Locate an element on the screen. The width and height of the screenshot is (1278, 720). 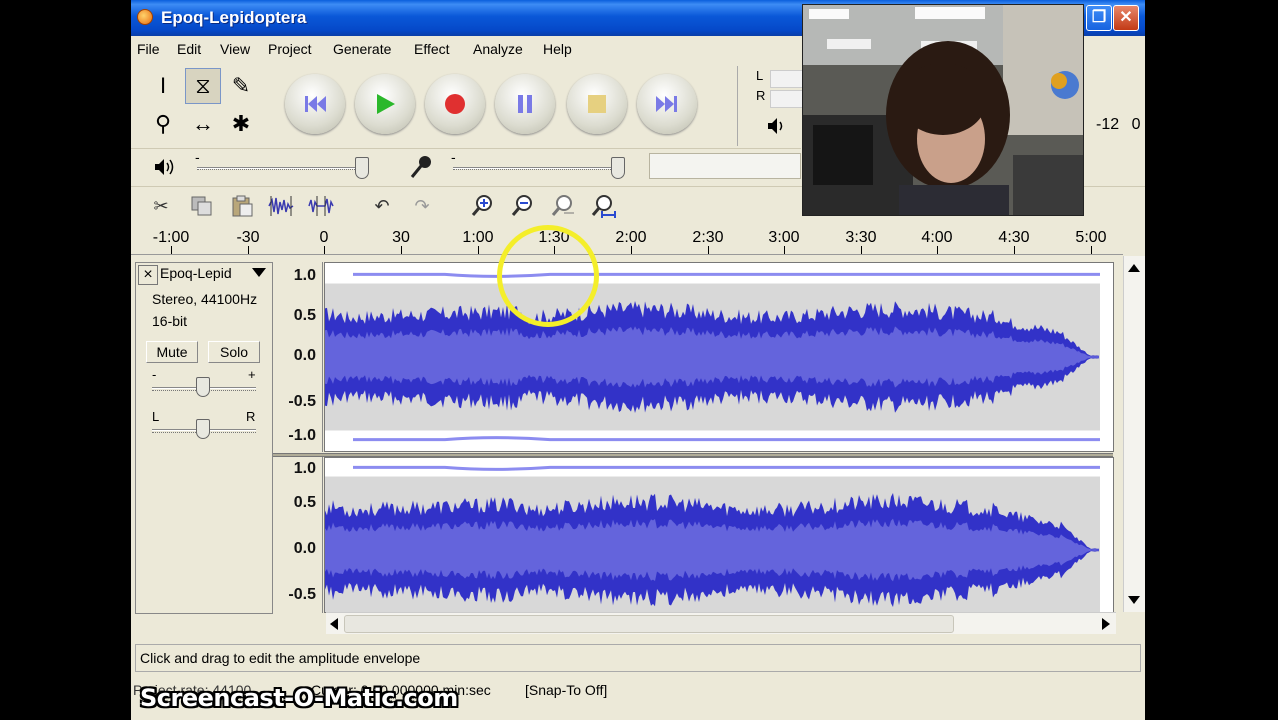
track-name-menu: Epoq-Lepid is located at coordinates (215, 275).